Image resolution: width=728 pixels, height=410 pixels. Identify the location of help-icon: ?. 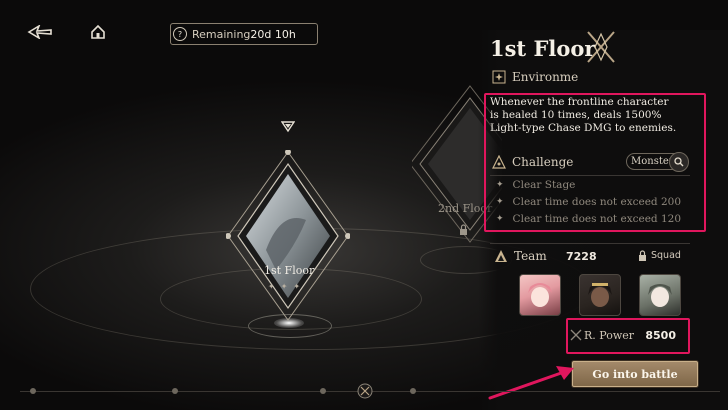
(180, 34).